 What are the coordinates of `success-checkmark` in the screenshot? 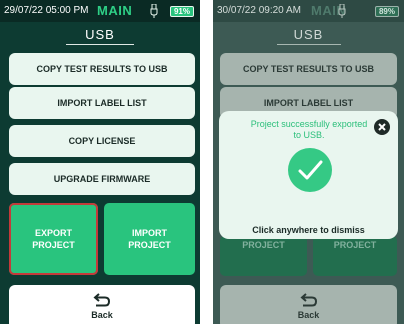 It's located at (310, 170).